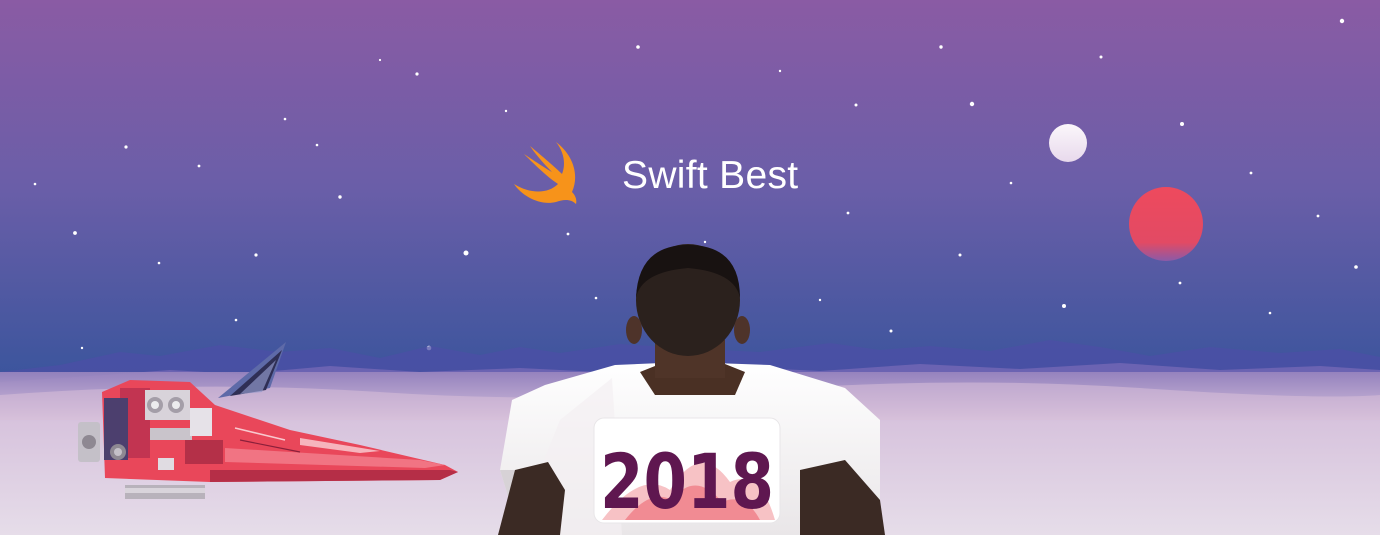  What do you see at coordinates (1166, 224) in the screenshot?
I see `red-planet` at bounding box center [1166, 224].